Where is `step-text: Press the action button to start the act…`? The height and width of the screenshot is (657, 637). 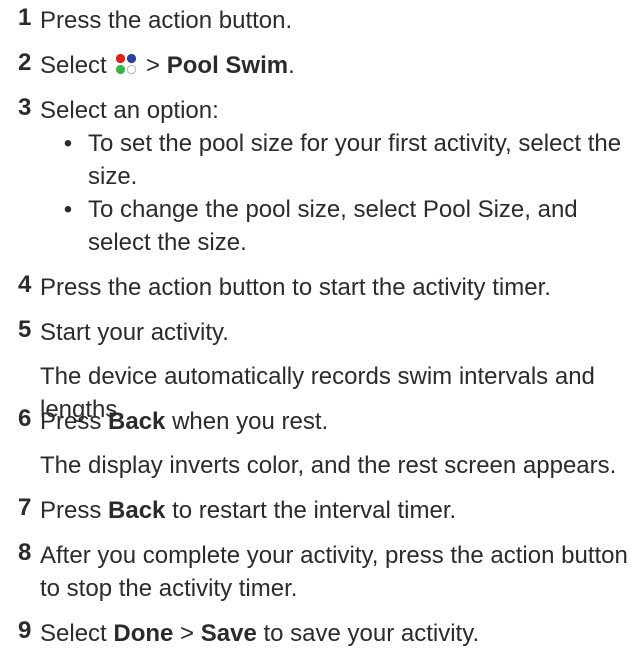
step-text: Press the action button to start the act… is located at coordinates (295, 287).